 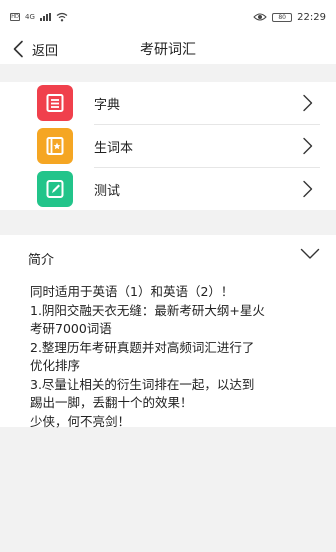 I want to click on chevron-left-icon, so click(x=18, y=49).